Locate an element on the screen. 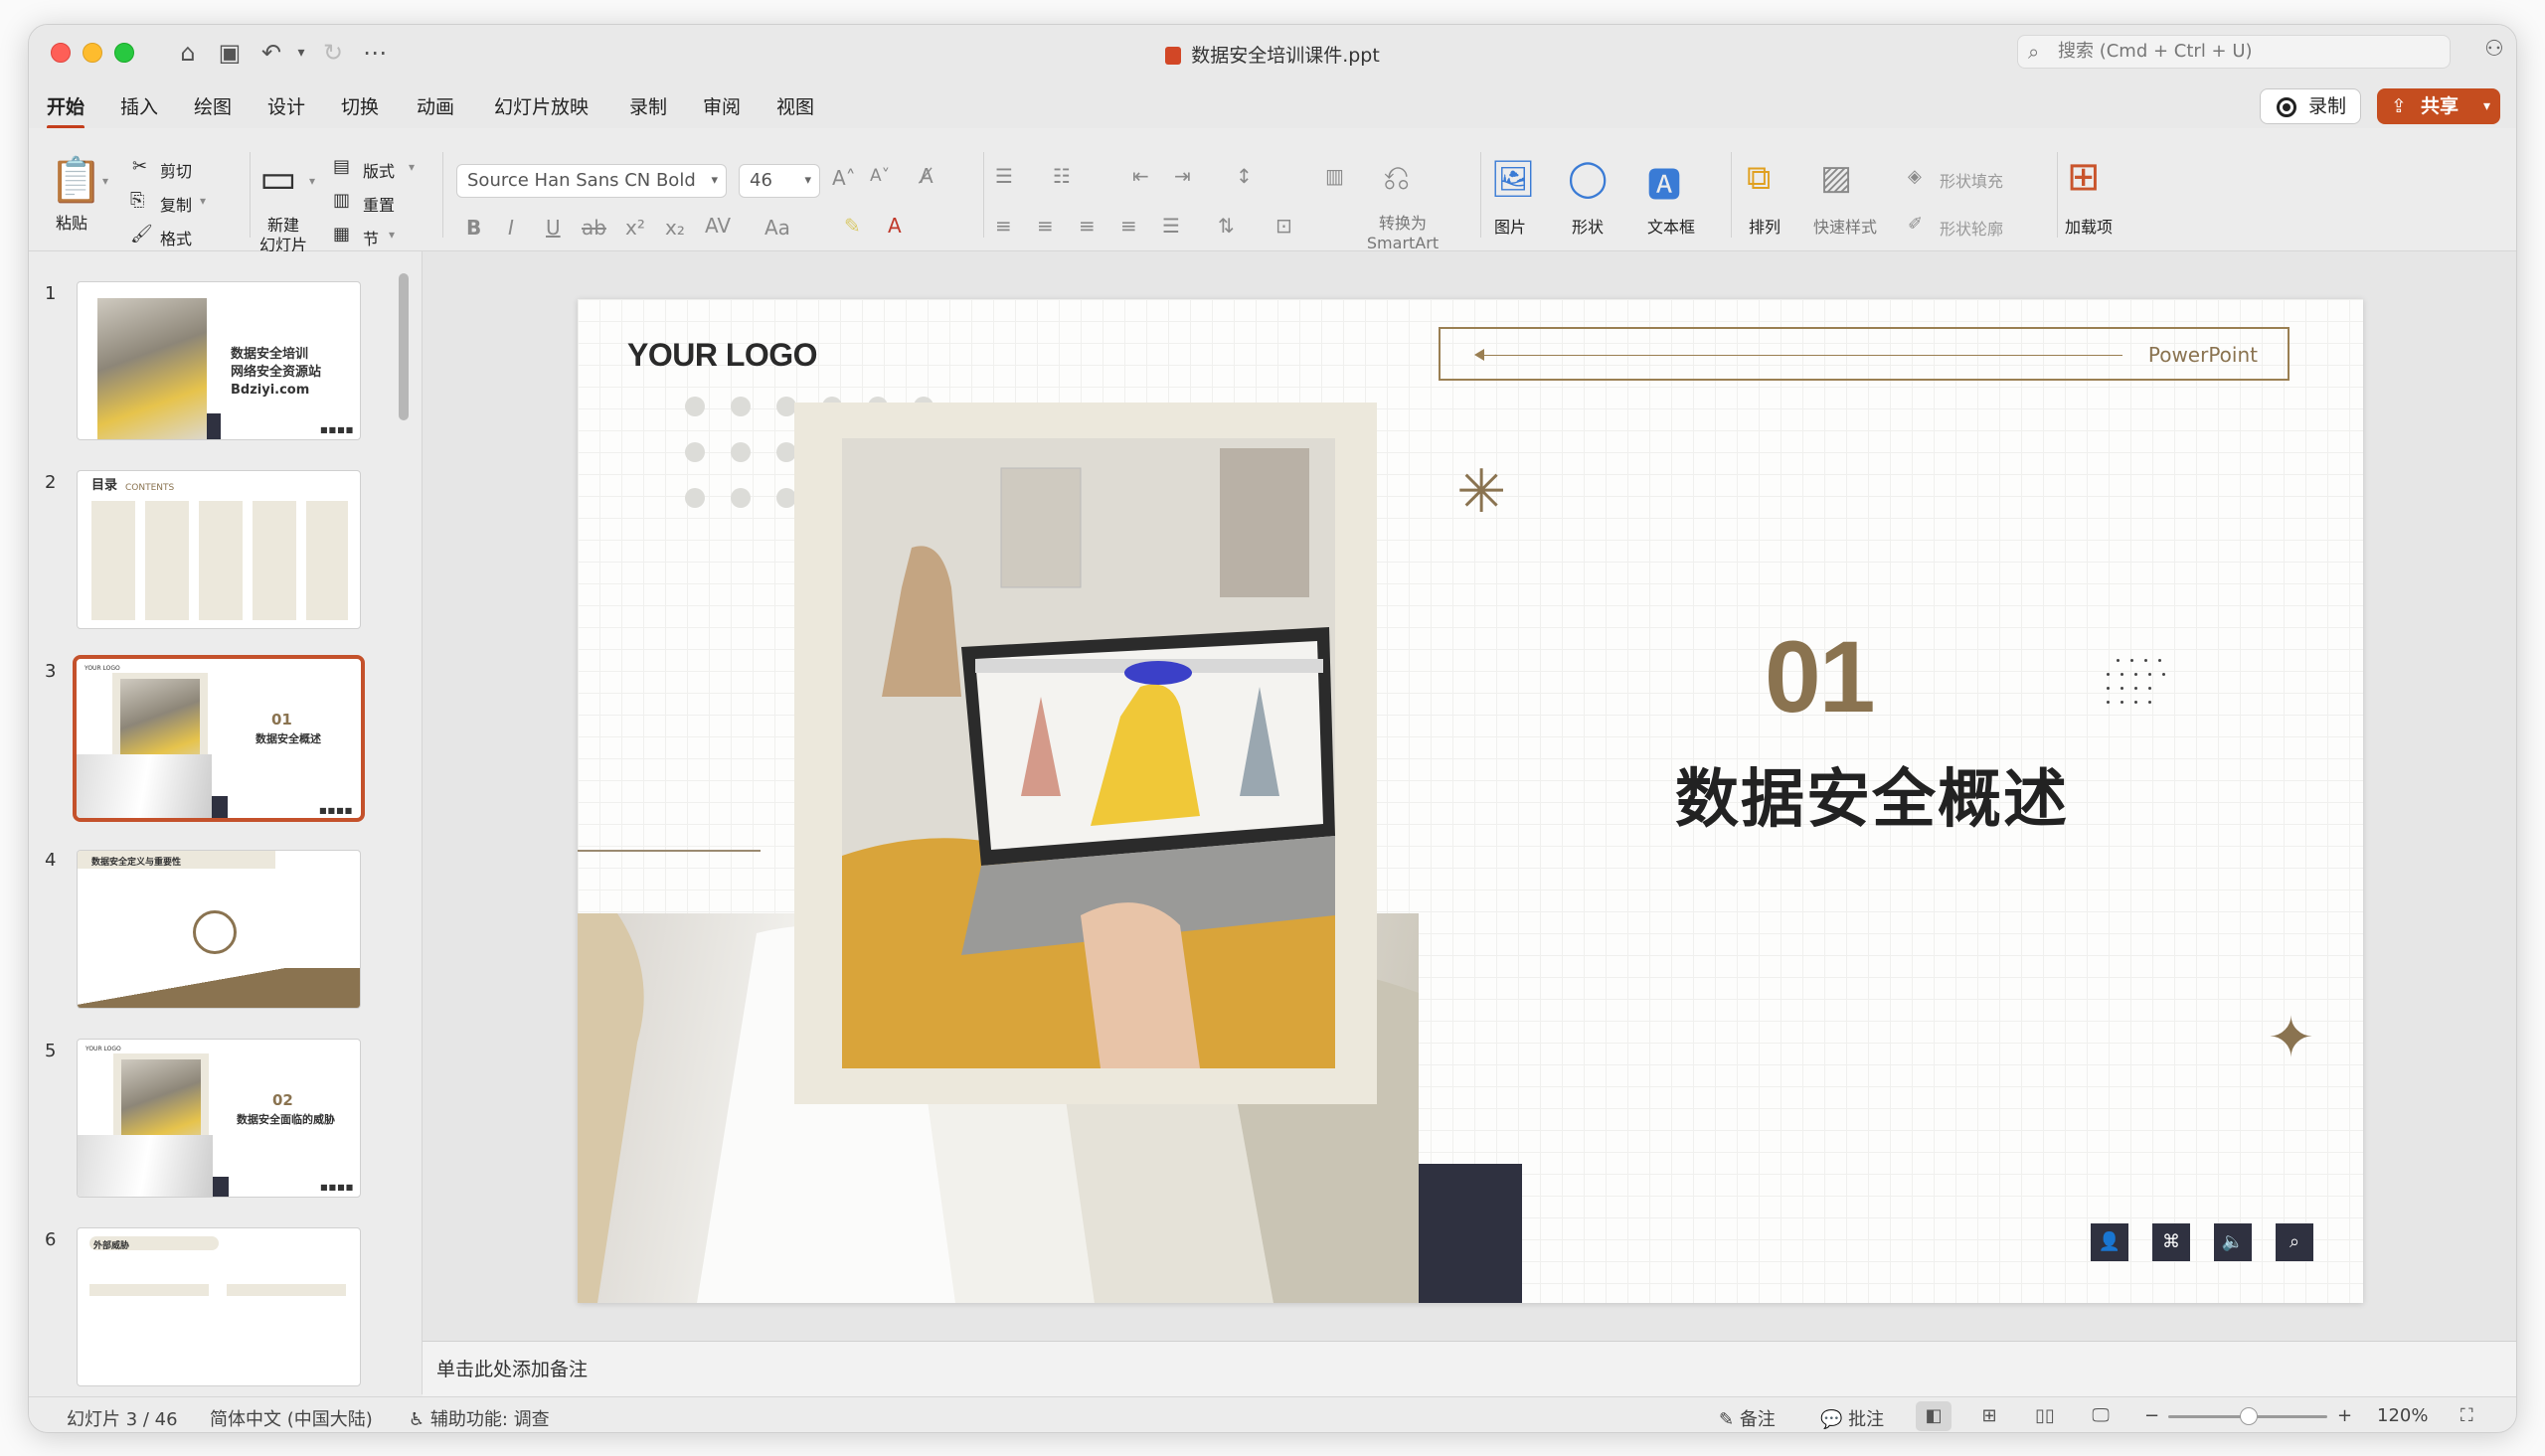 The width and height of the screenshot is (2545, 1456). copy-button: 复制 is located at coordinates (176, 204).